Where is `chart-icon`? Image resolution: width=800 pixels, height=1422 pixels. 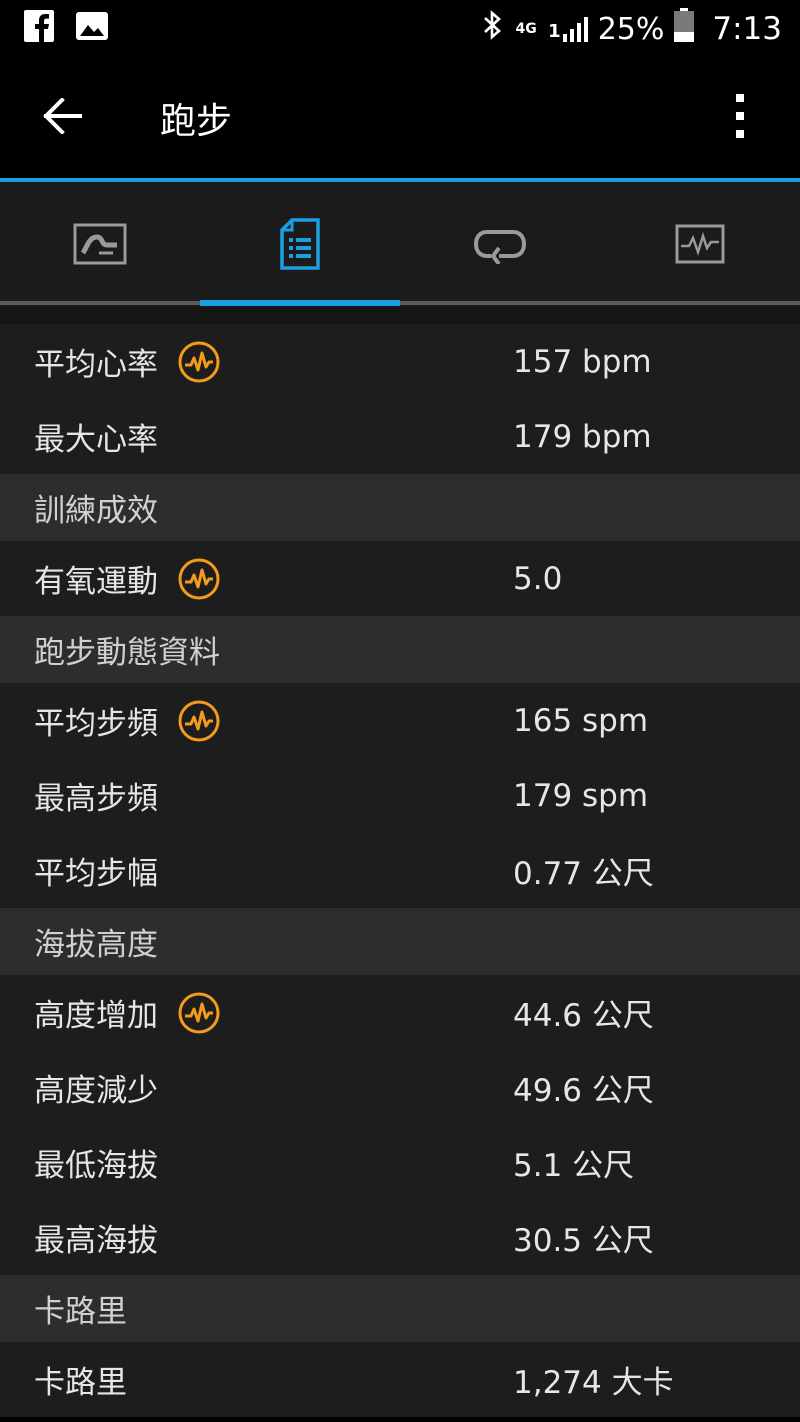
chart-icon is located at coordinates (700, 244).